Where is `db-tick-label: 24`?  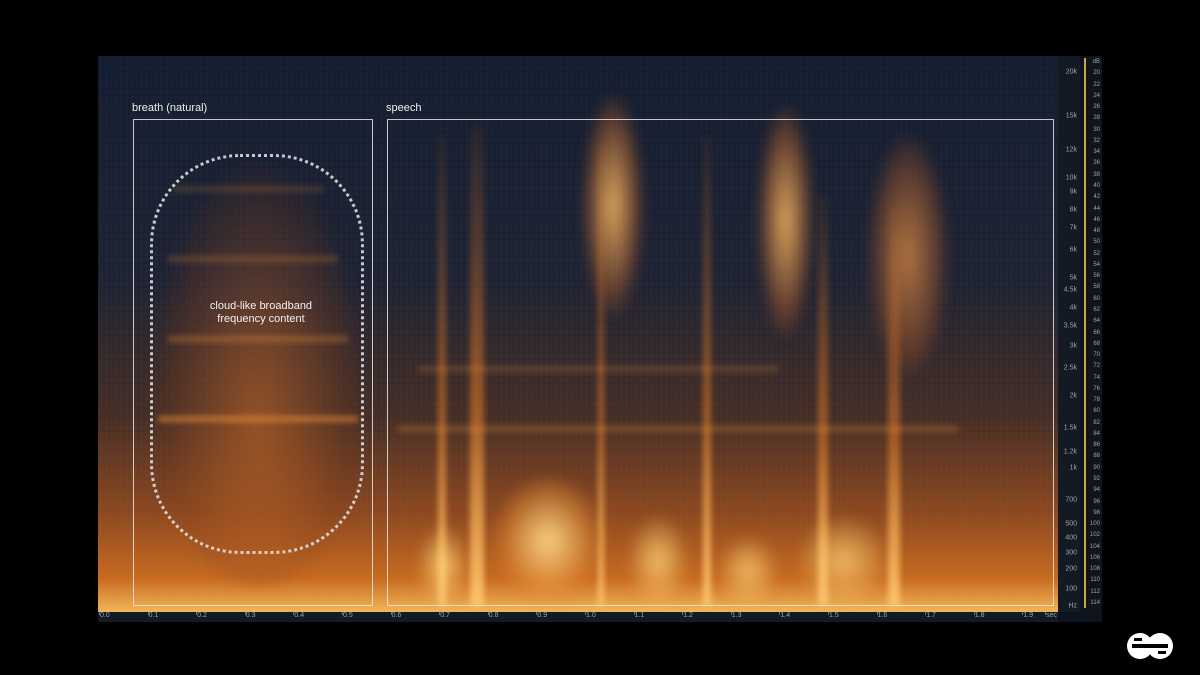 db-tick-label: 24 is located at coordinates (1096, 95).